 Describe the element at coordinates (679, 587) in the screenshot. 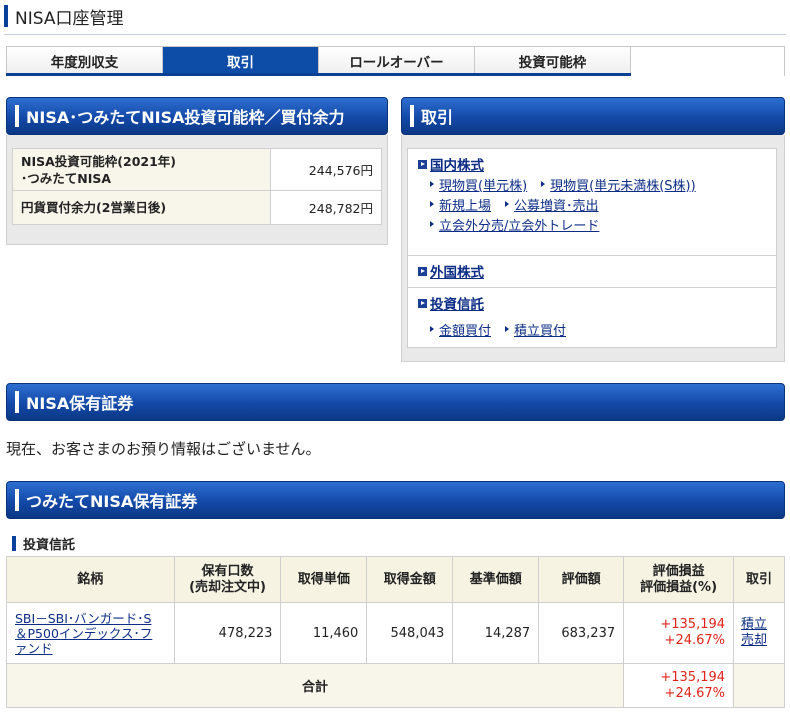

I see `col-pl-line2: 評価損益(%)` at that location.